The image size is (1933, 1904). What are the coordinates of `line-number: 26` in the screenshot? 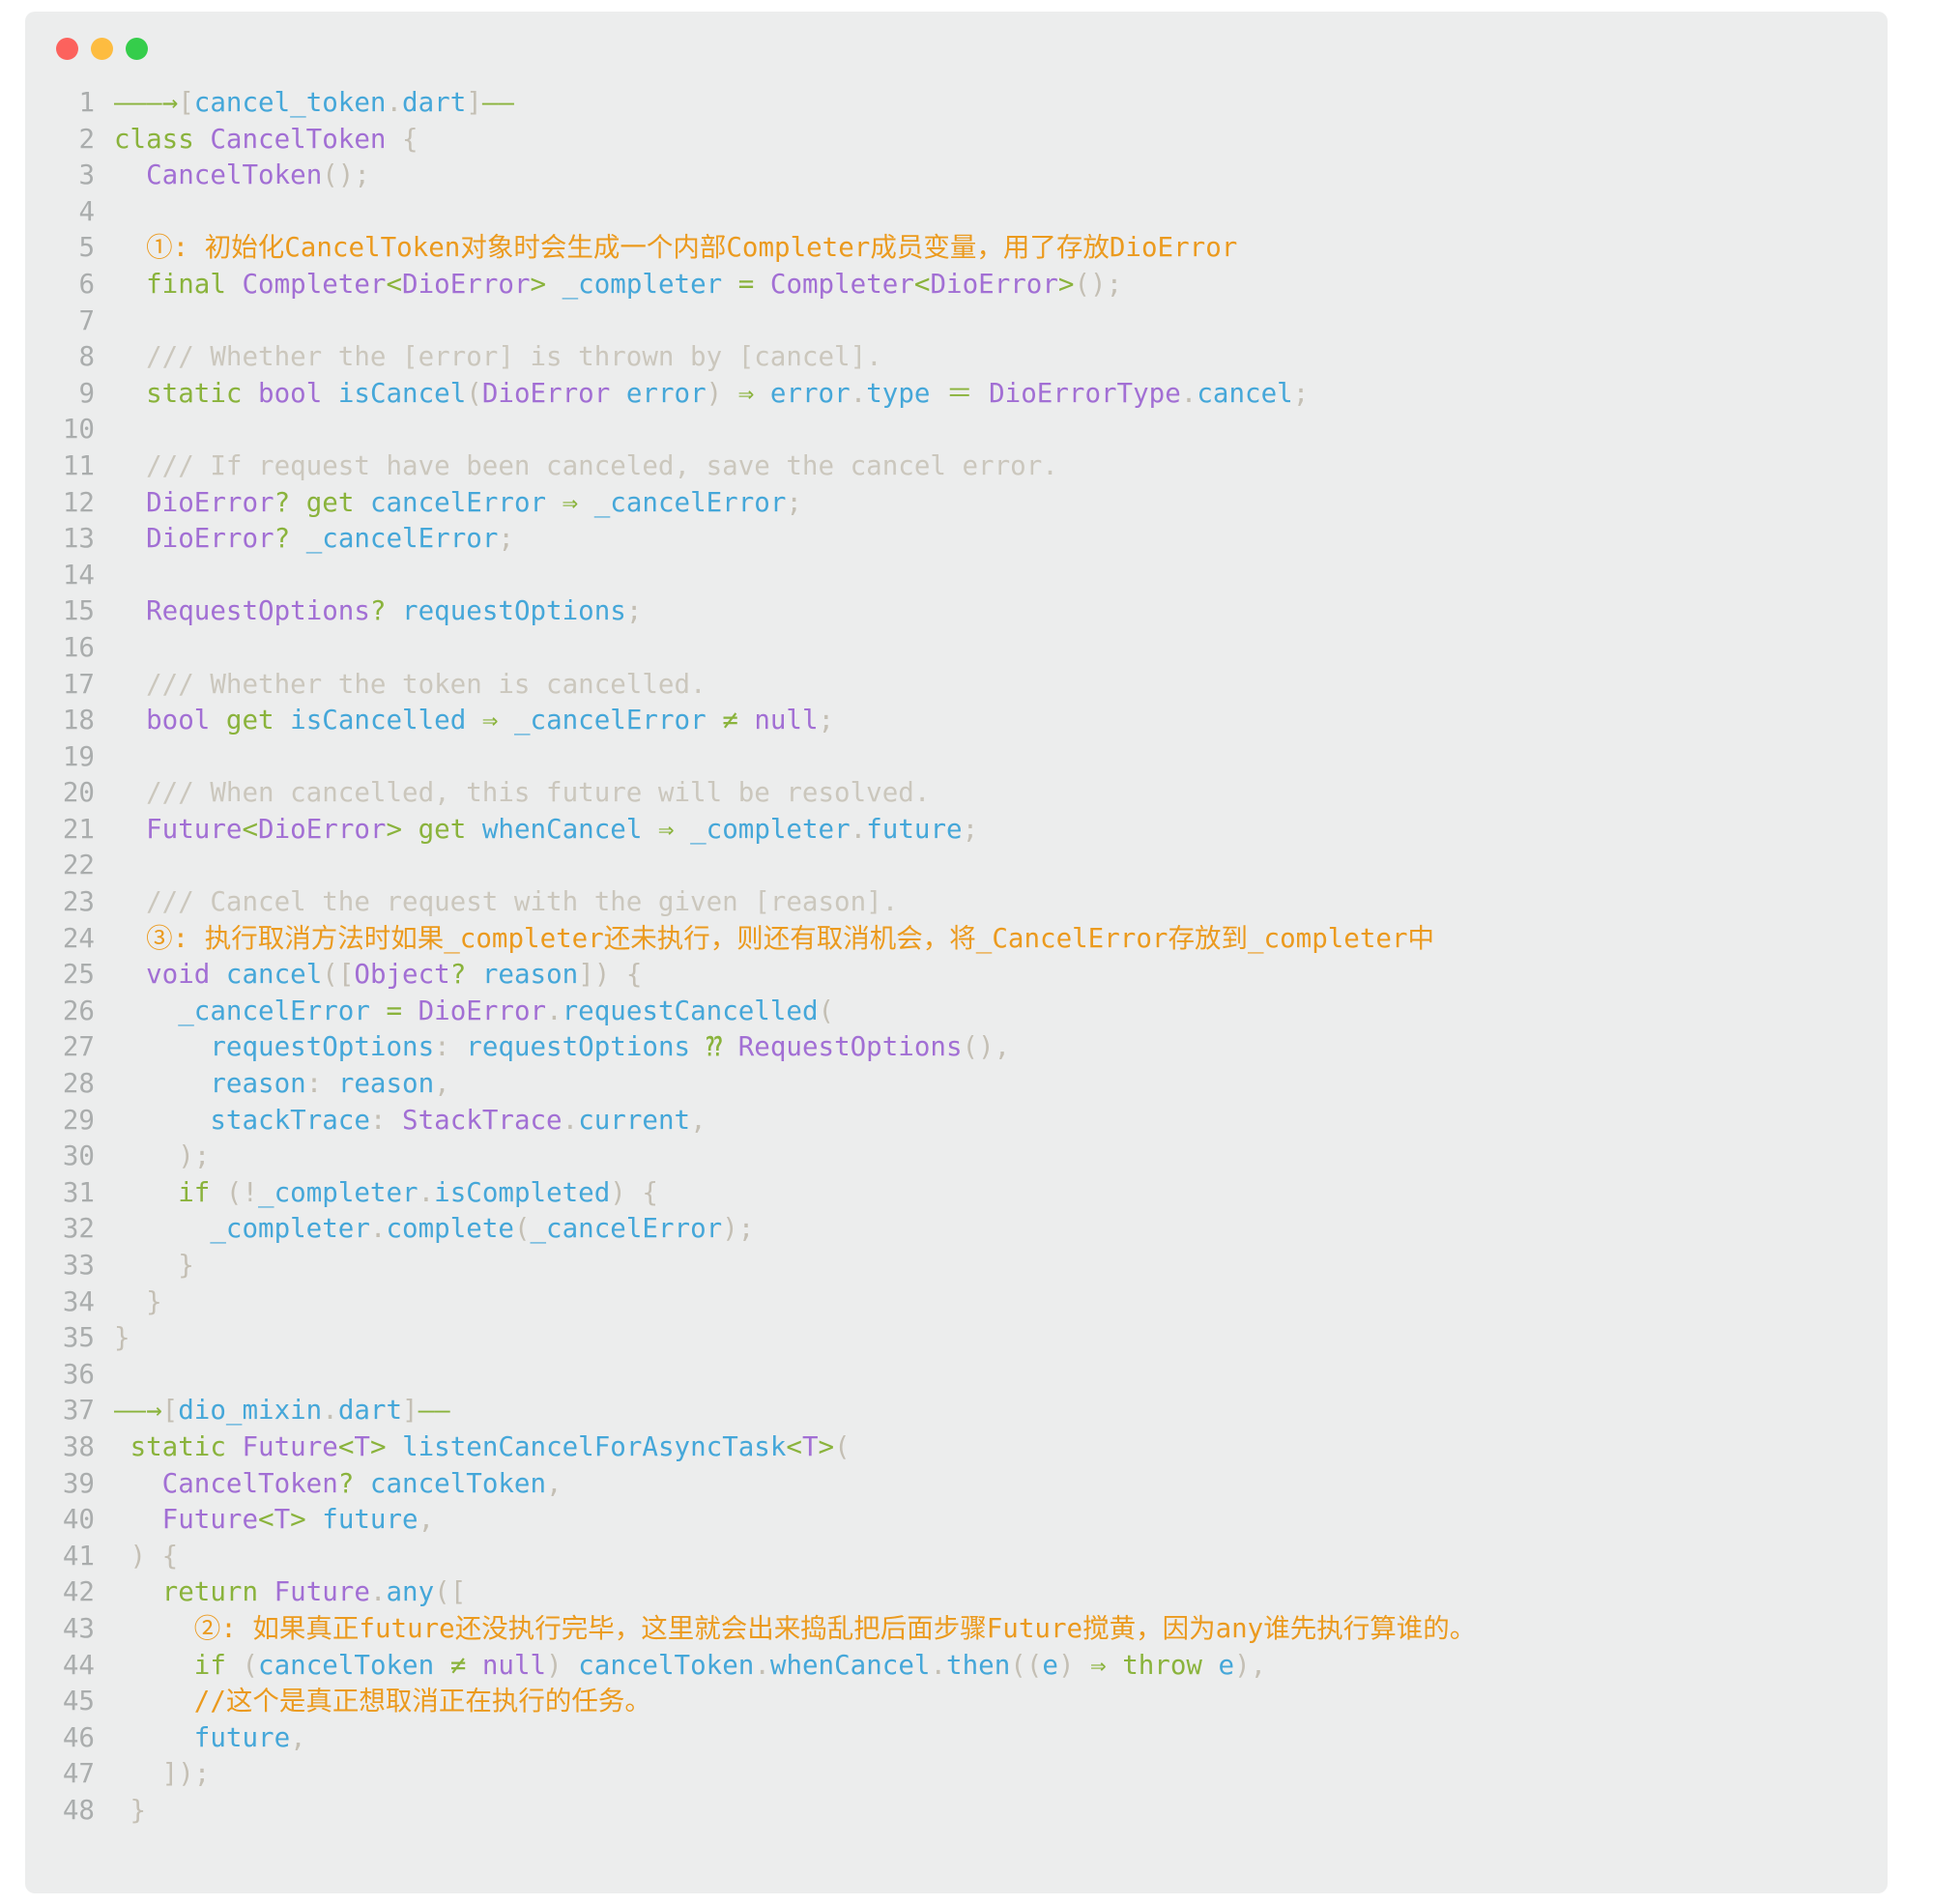 It's located at (78, 1011).